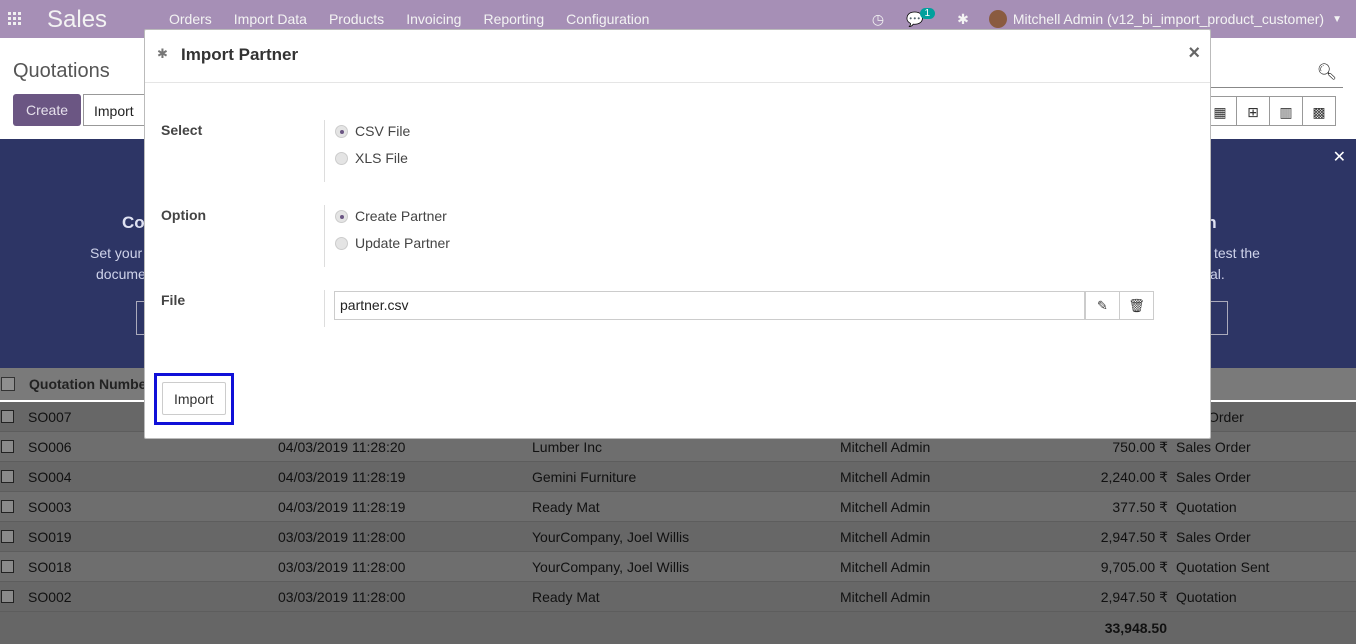 The height and width of the screenshot is (644, 1356). I want to click on pivot-view-icon: ⊞, so click(1253, 111).